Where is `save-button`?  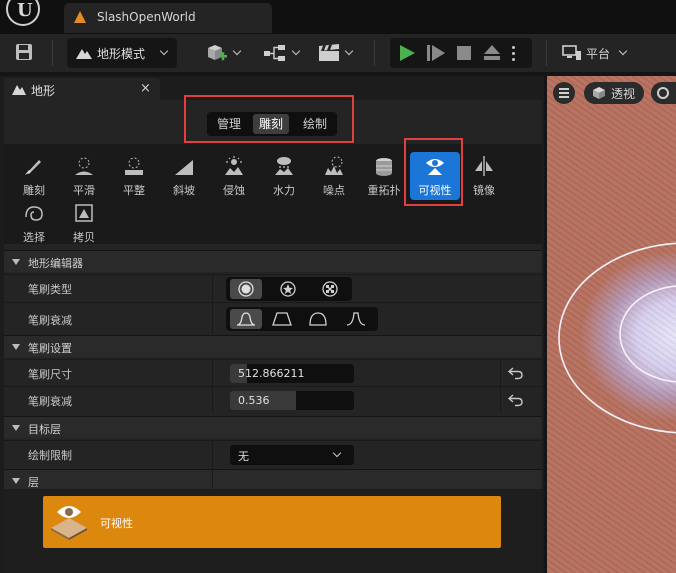 save-button is located at coordinates (24, 53).